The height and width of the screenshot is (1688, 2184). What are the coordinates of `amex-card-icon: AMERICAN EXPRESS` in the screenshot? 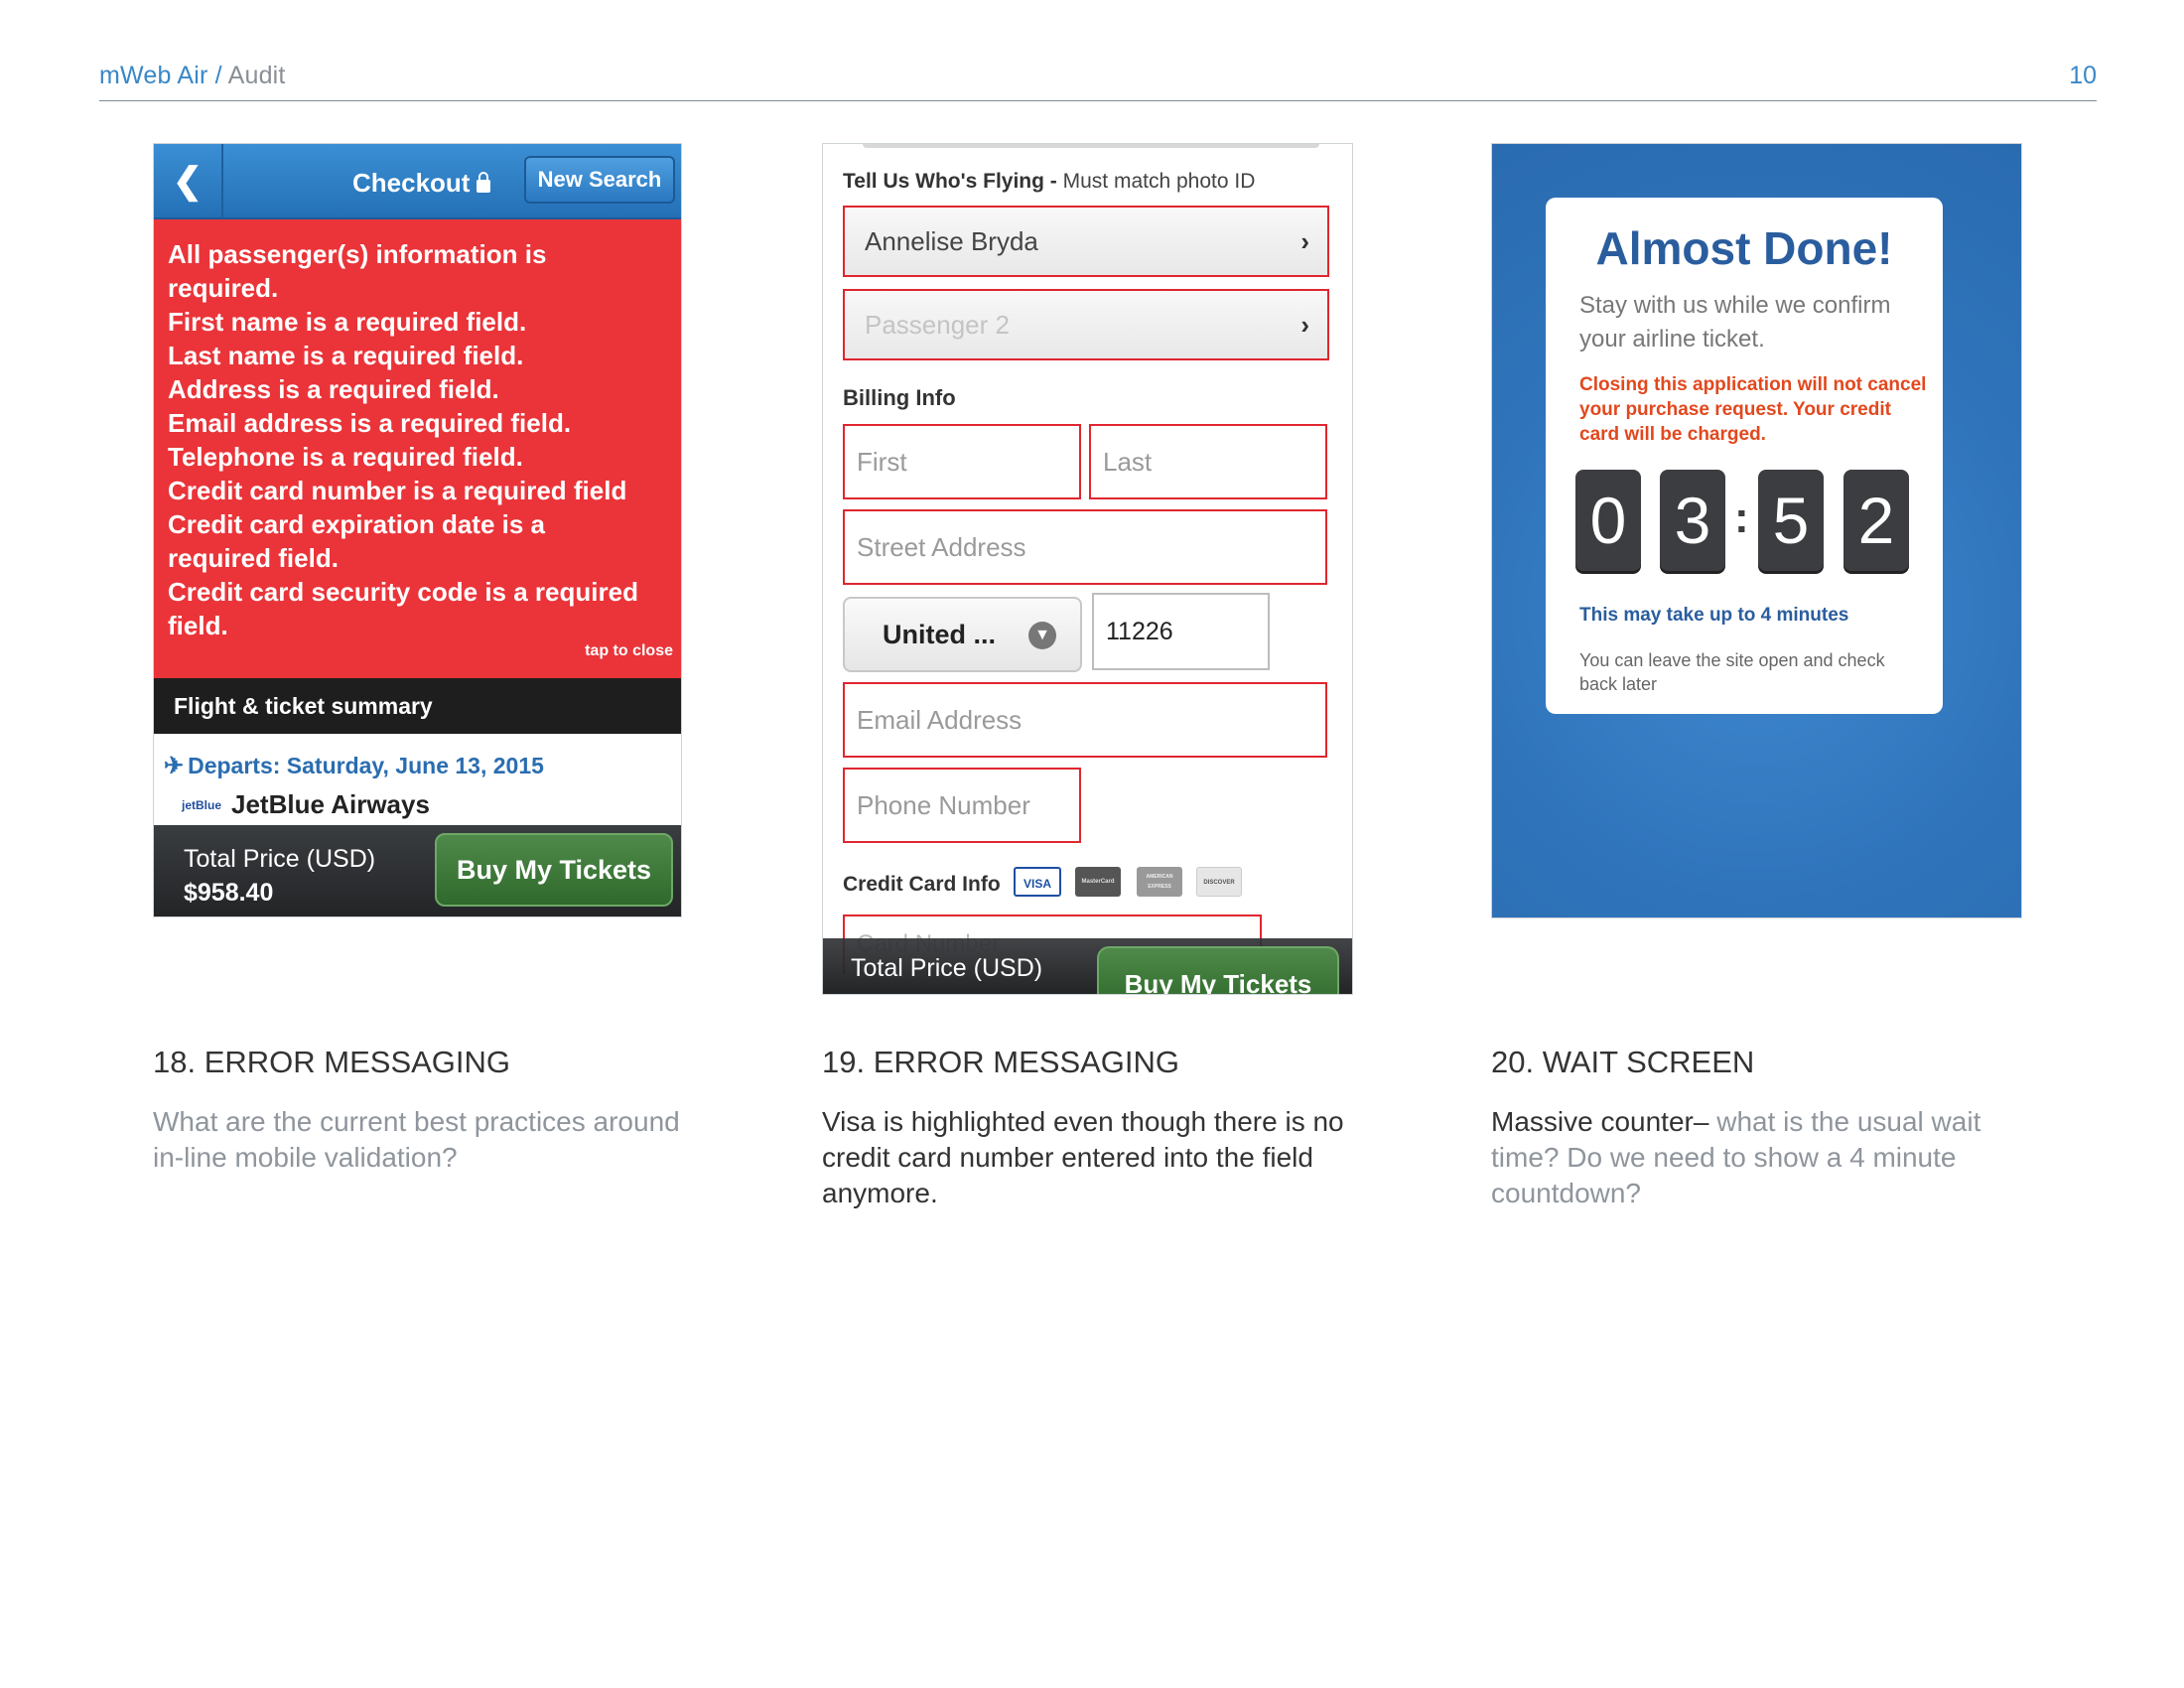 It's located at (1159, 882).